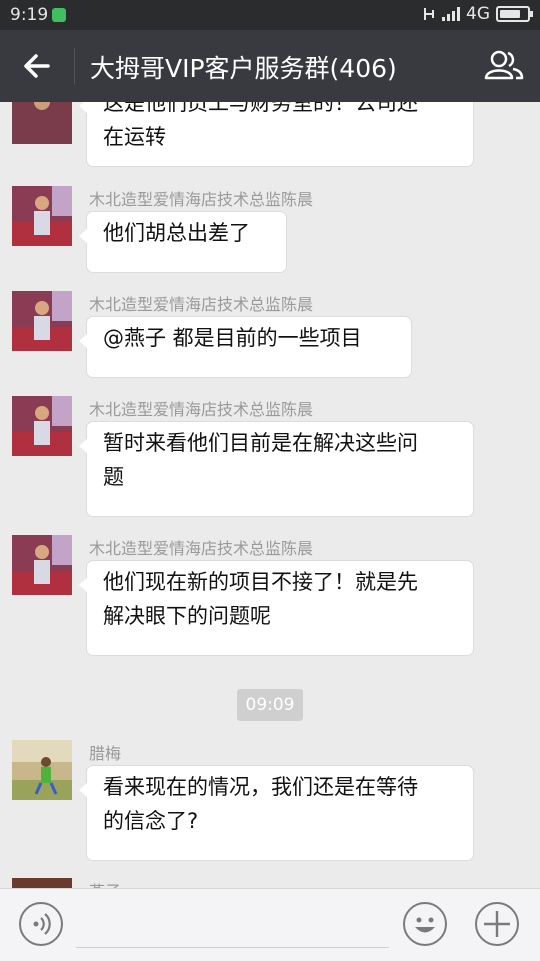 Image resolution: width=540 pixels, height=961 pixels. I want to click on app-notification-icon, so click(59, 15).